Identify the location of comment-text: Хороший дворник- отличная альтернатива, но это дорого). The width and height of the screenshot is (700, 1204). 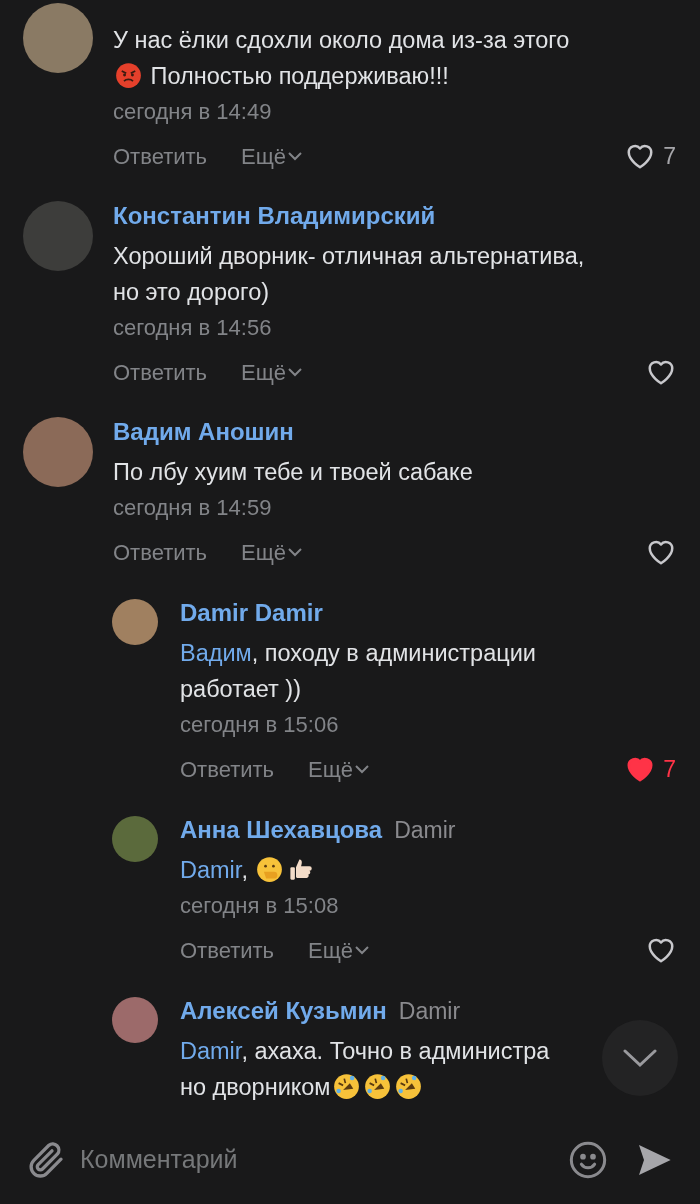
(349, 274).